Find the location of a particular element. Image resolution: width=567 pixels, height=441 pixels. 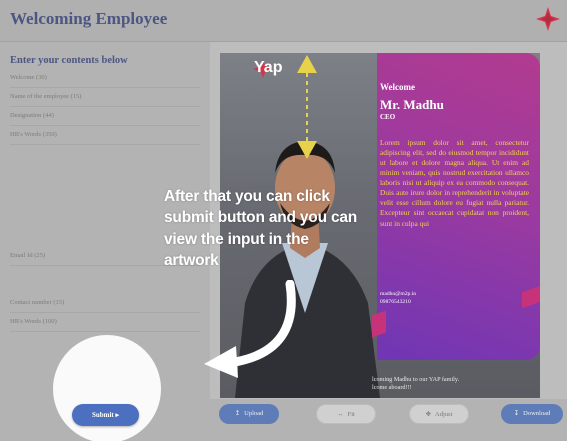

contact-number-field-label: Contact number (15) is located at coordinates (37, 302).